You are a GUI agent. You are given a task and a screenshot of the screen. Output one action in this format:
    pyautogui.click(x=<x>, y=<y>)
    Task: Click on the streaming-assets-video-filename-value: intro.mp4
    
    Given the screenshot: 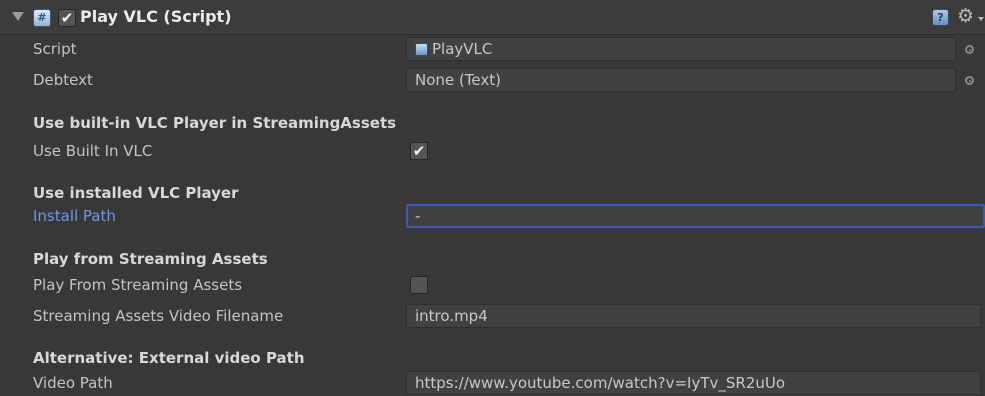 What is the action you would take?
    pyautogui.click(x=451, y=316)
    